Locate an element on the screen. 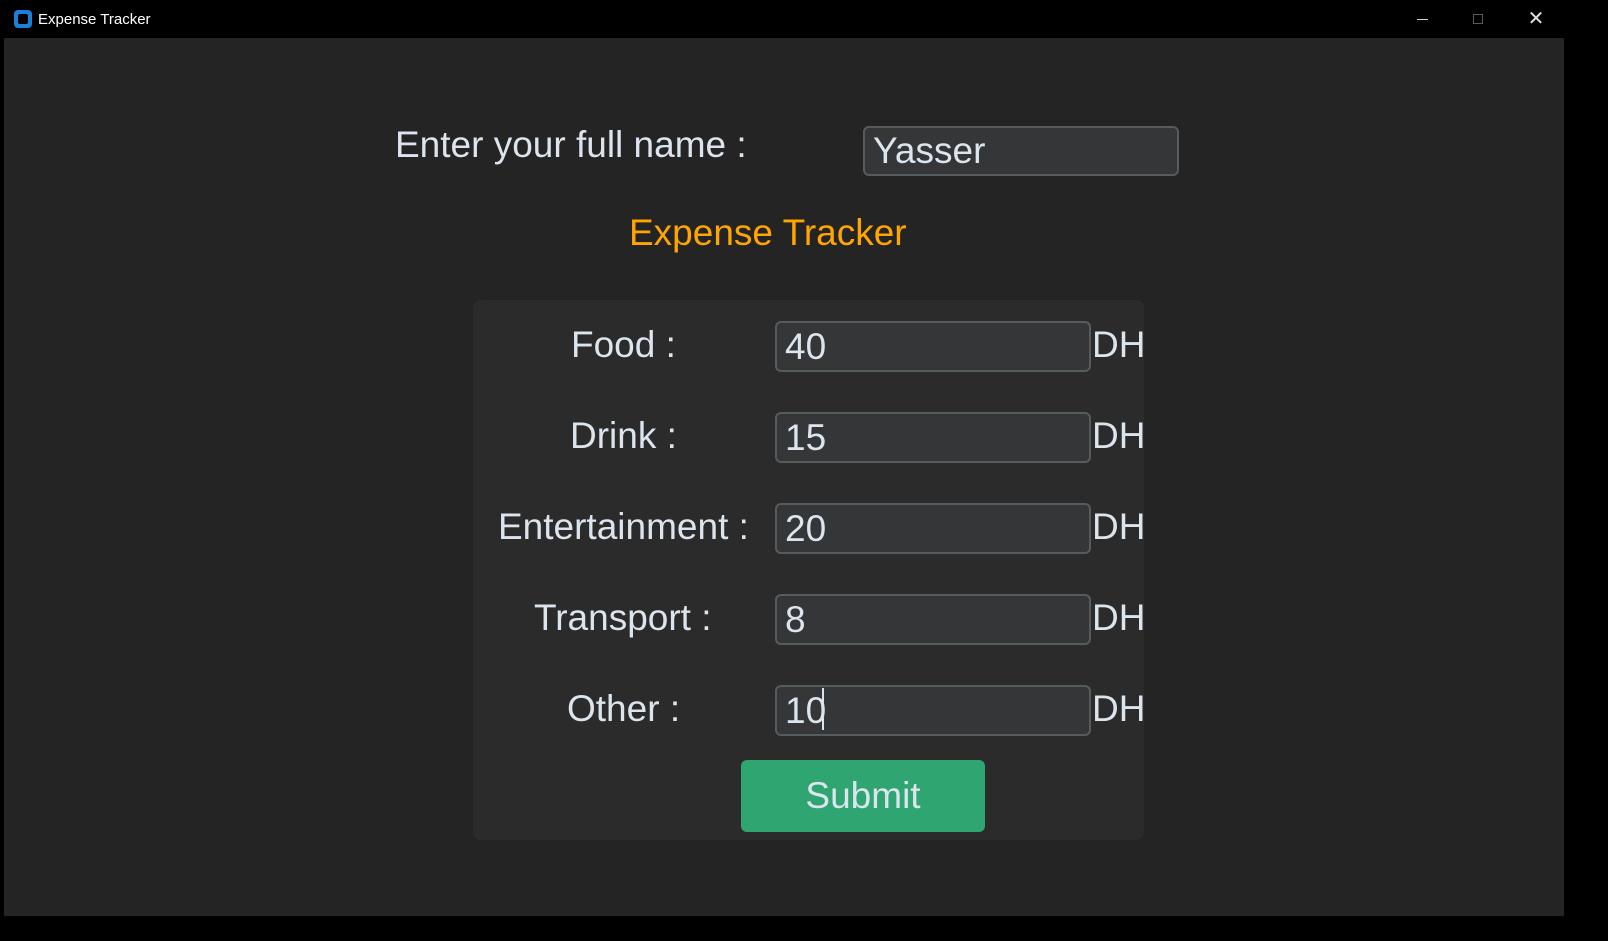 The width and height of the screenshot is (1608, 941). close-button: ✕ is located at coordinates (1536, 19).